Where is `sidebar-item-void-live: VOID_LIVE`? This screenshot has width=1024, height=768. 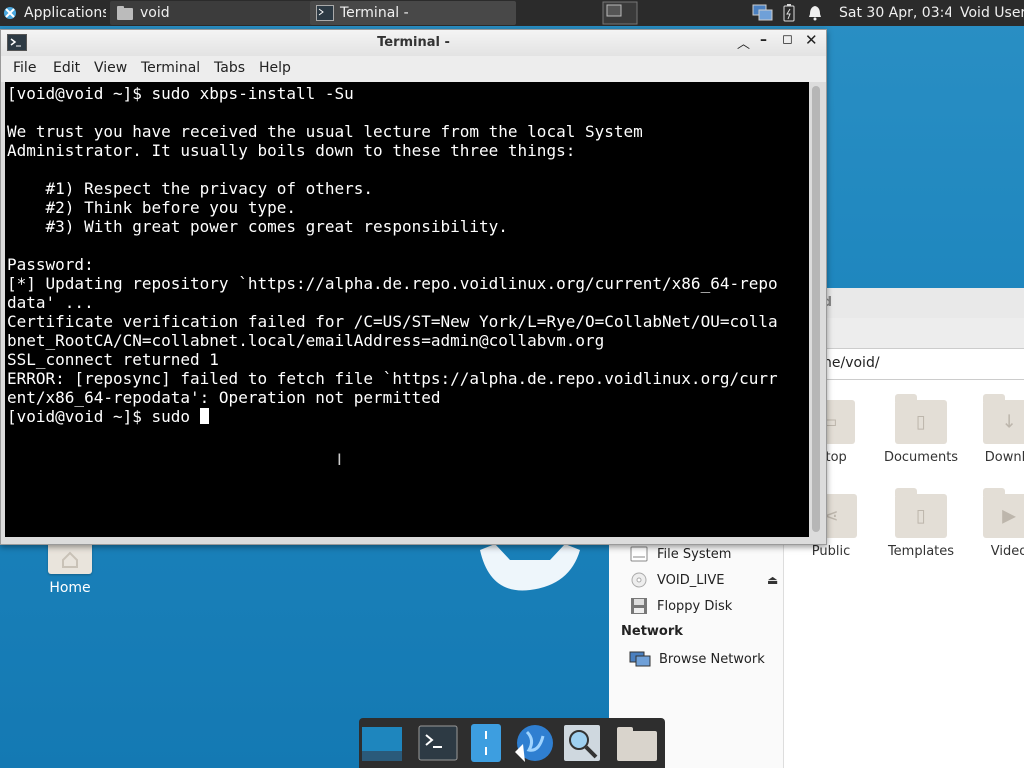 sidebar-item-void-live: VOID_LIVE is located at coordinates (676, 580).